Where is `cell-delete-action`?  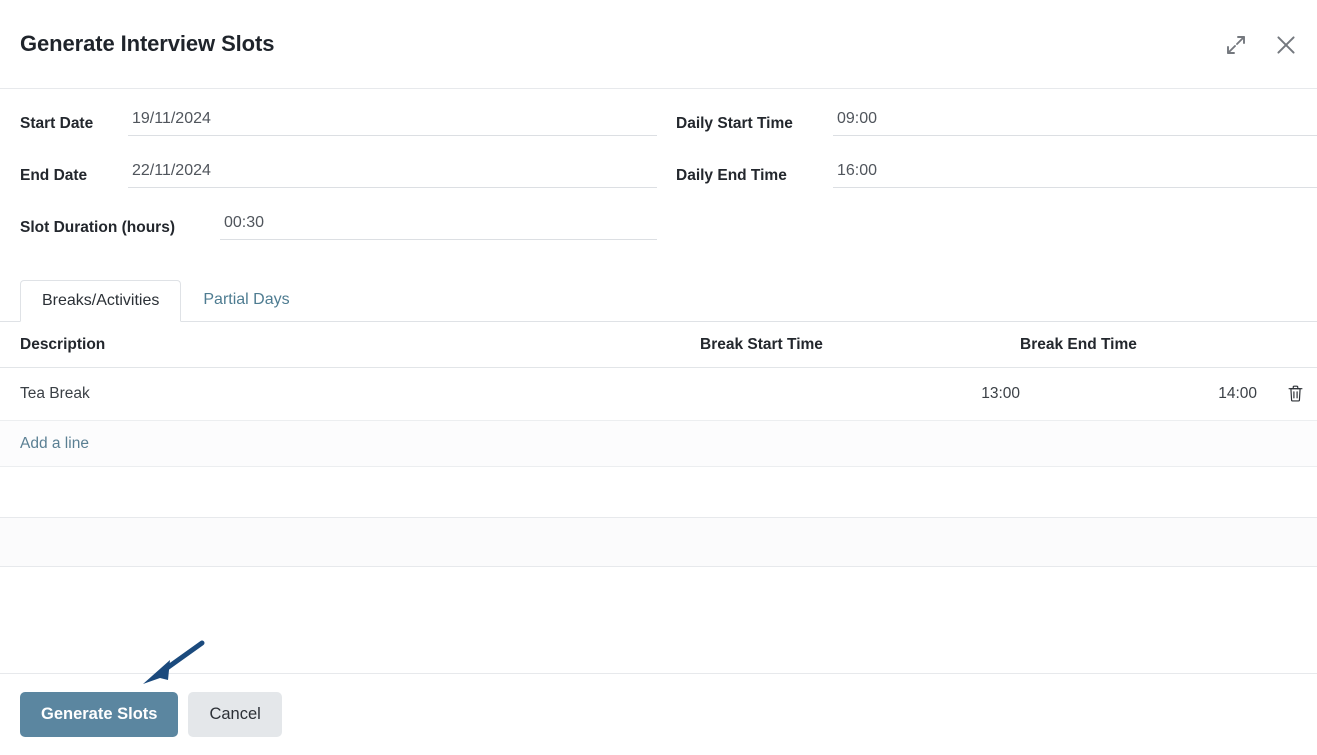 cell-delete-action is located at coordinates (1297, 394).